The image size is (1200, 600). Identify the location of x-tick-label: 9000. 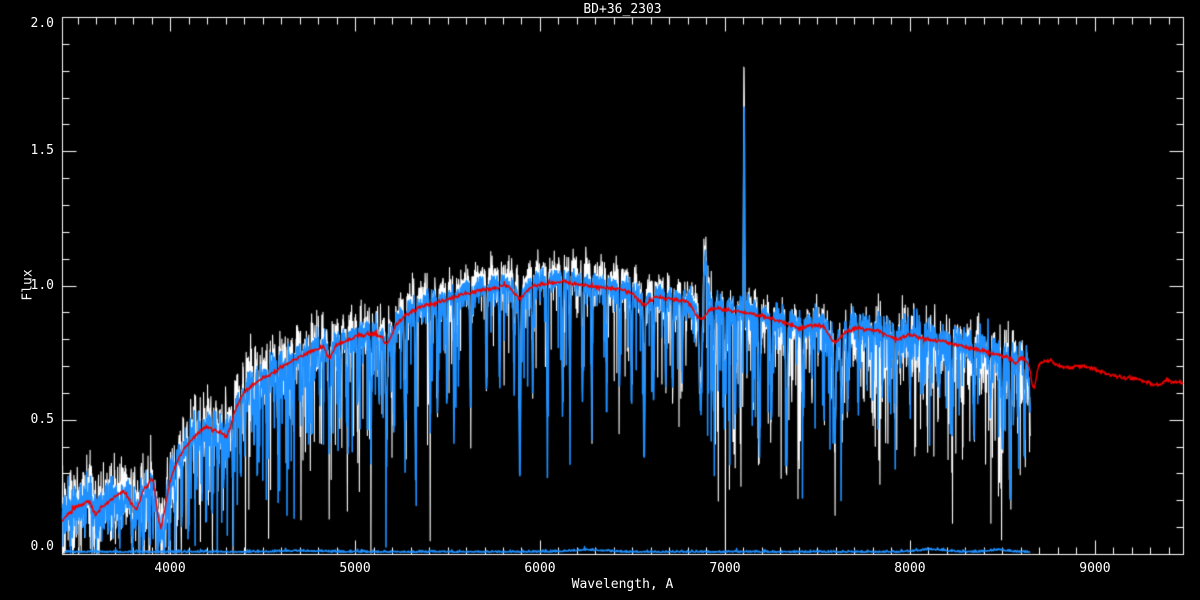
(1095, 568).